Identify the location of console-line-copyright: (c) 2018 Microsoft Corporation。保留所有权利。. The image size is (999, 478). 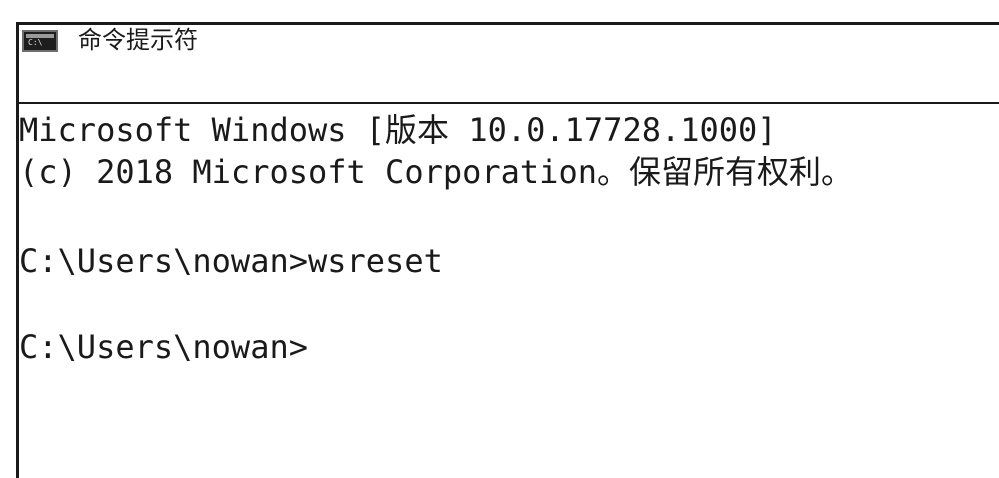
(436, 172).